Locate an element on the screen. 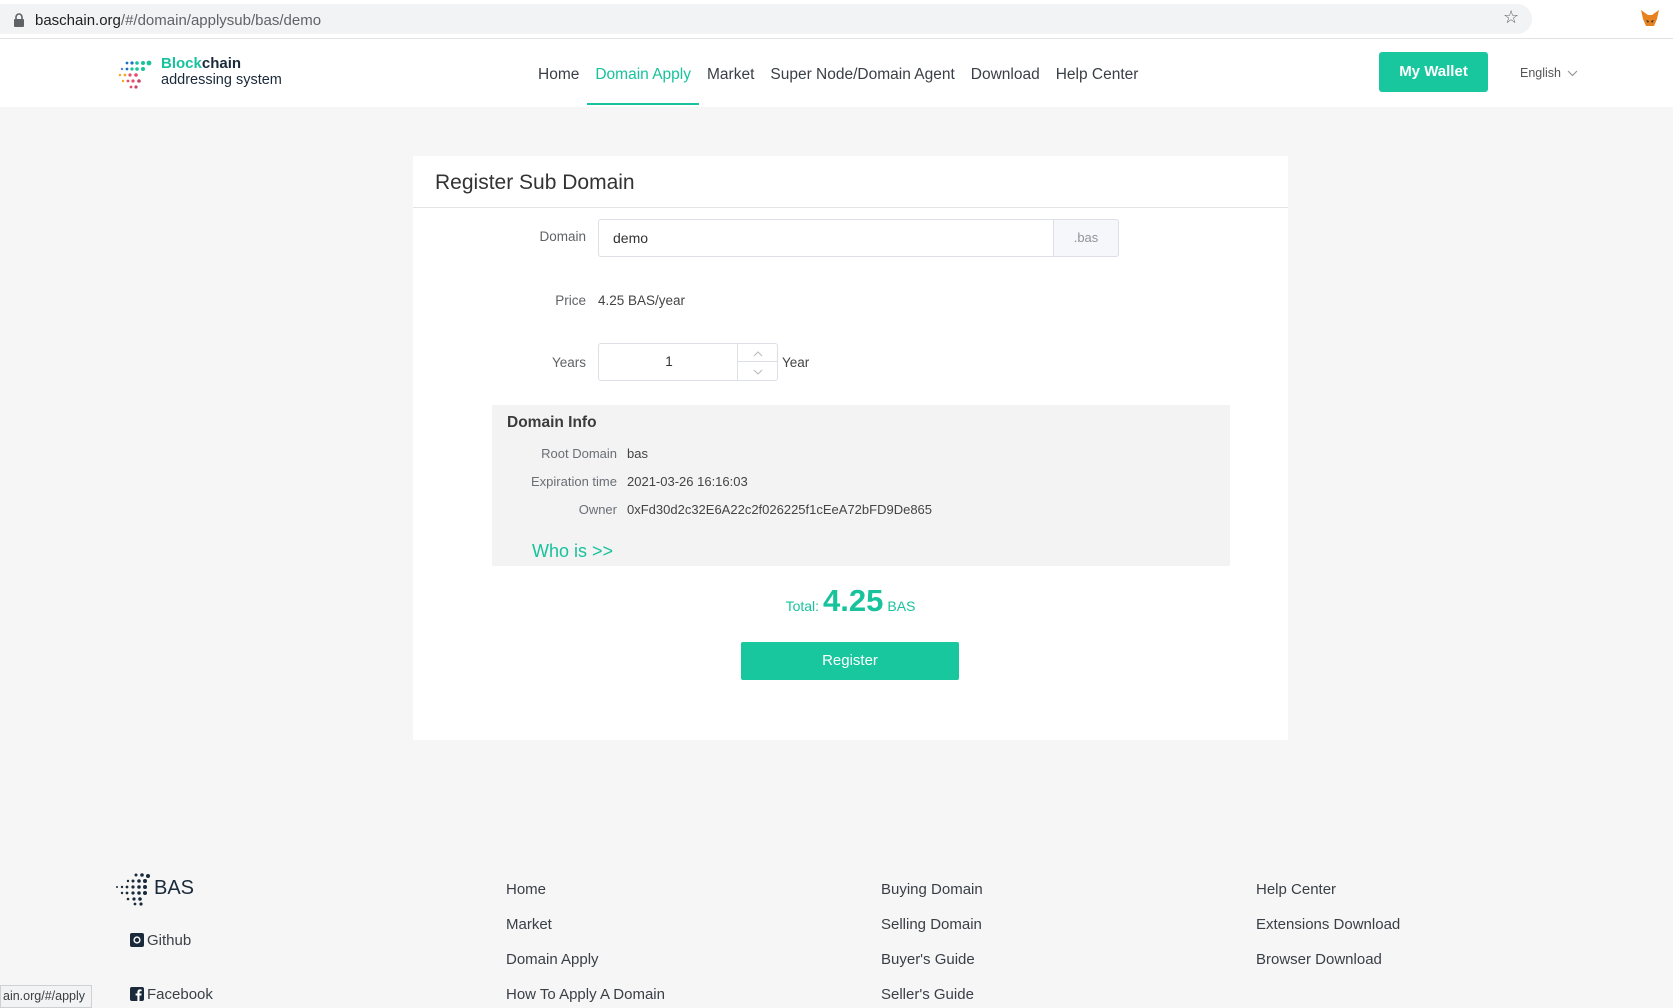 The width and height of the screenshot is (1673, 1008). github-link: Github is located at coordinates (160, 940).